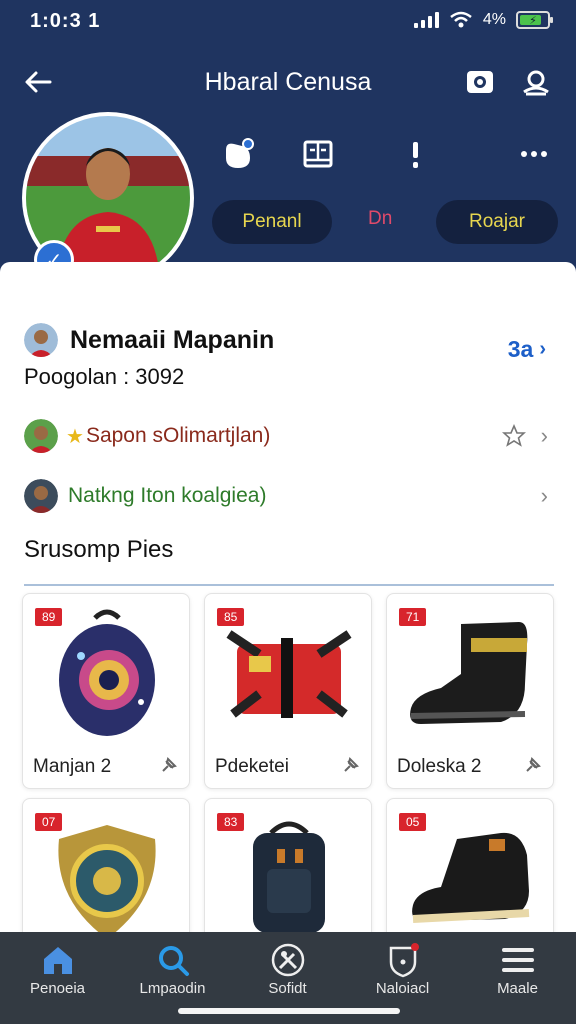  I want to click on tools-icon, so click(288, 960).